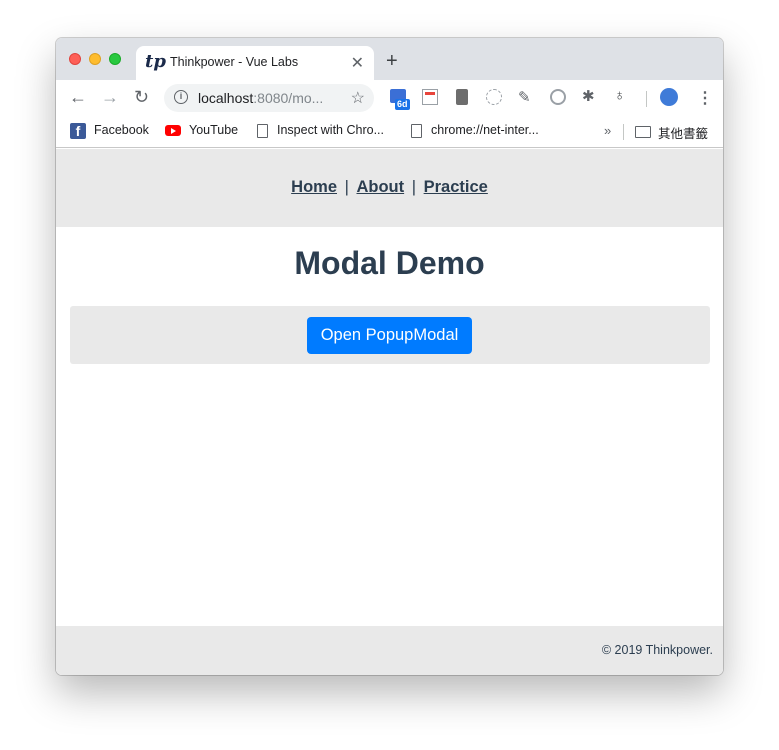 The width and height of the screenshot is (779, 750). Describe the element at coordinates (115, 59) in the screenshot. I see `window-maximize-button` at that location.